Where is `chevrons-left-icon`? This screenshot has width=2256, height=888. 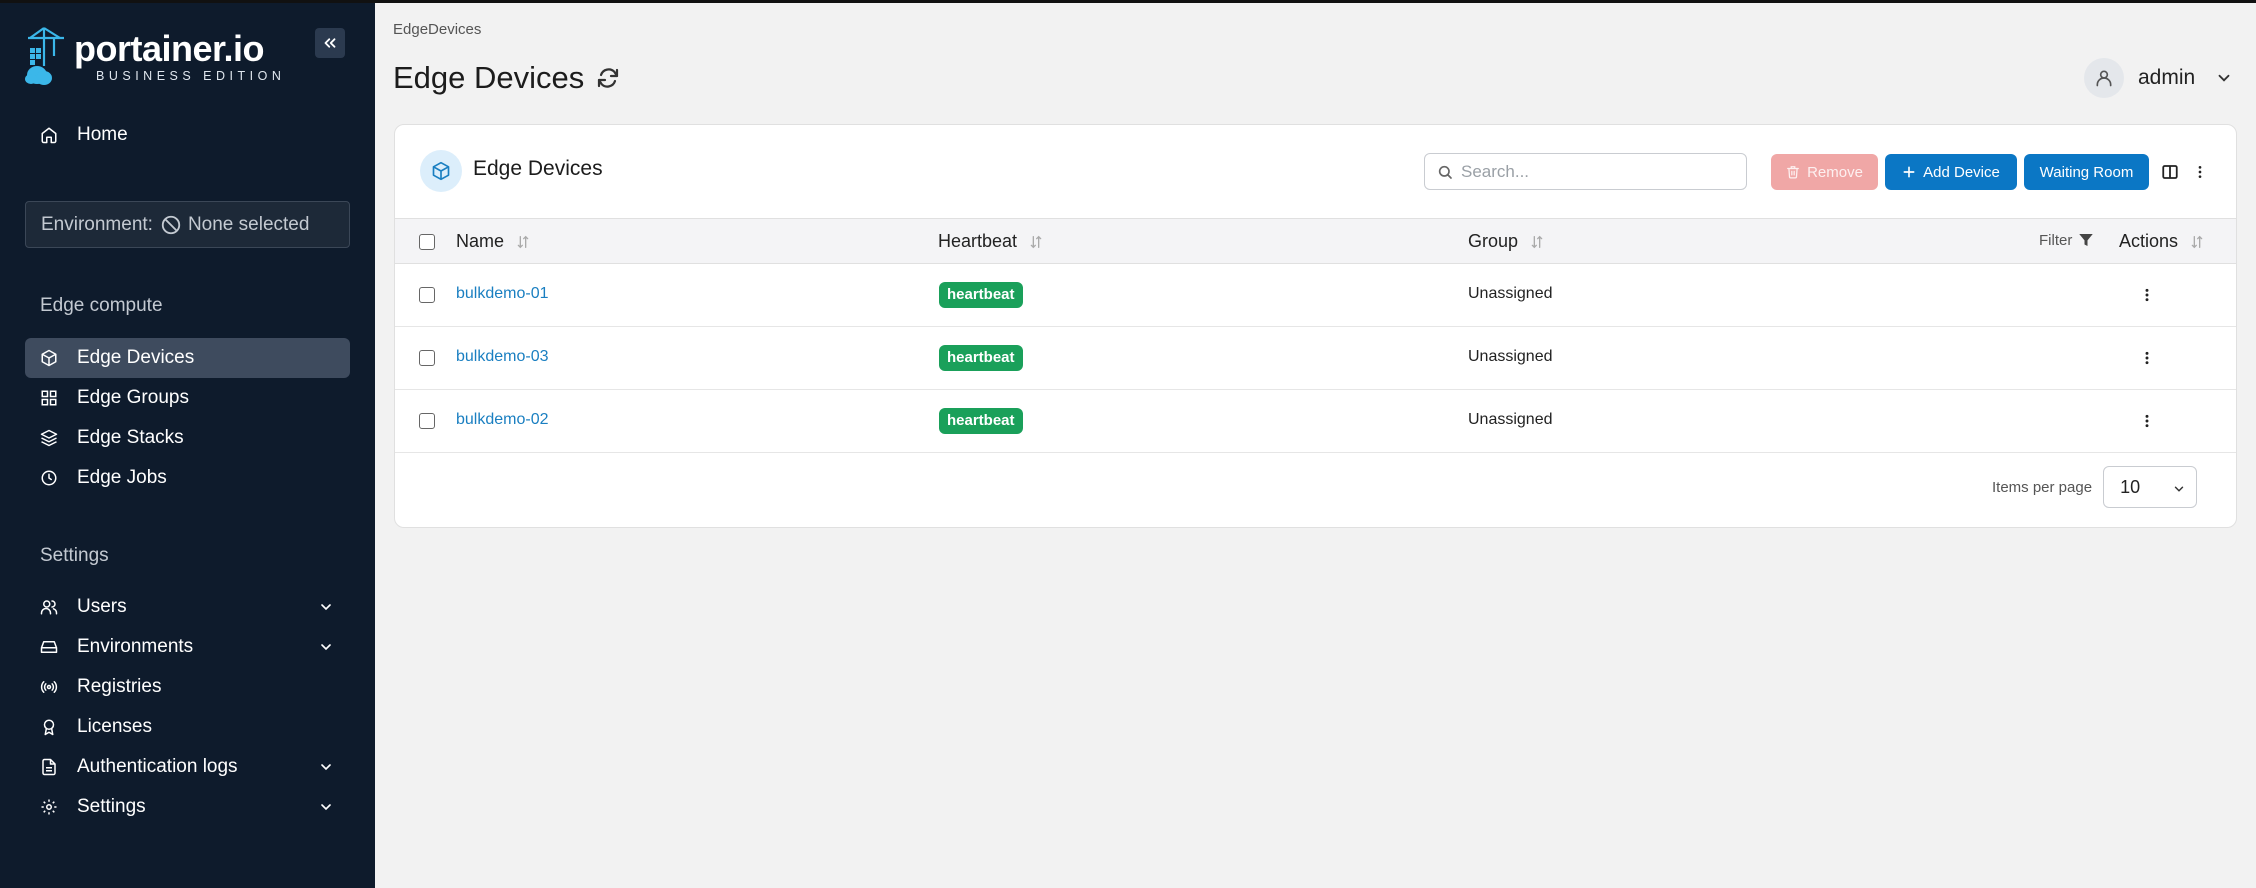
chevrons-left-icon is located at coordinates (330, 43).